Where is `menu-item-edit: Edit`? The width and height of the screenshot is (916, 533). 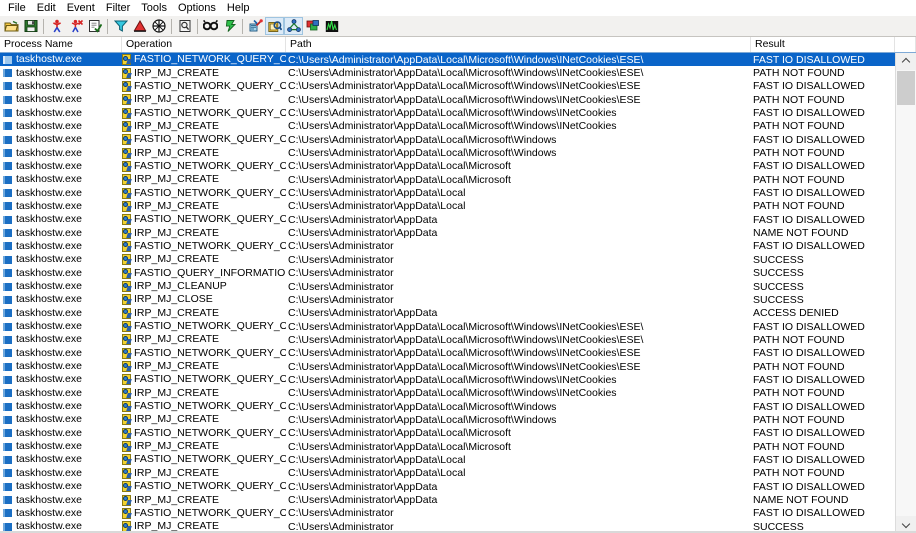
menu-item-edit: Edit is located at coordinates (47, 8).